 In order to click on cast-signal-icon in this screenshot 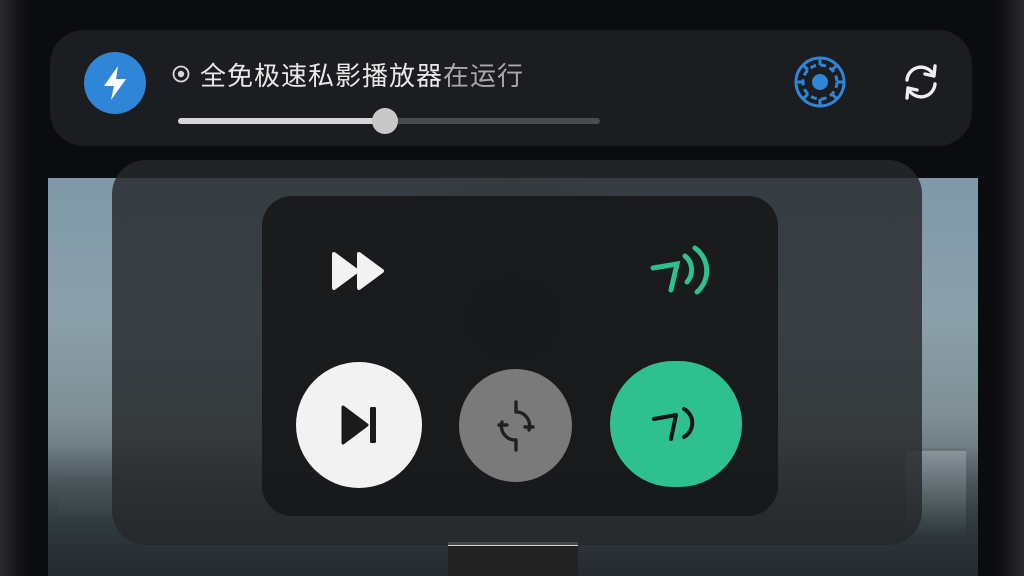, I will do `click(679, 271)`.